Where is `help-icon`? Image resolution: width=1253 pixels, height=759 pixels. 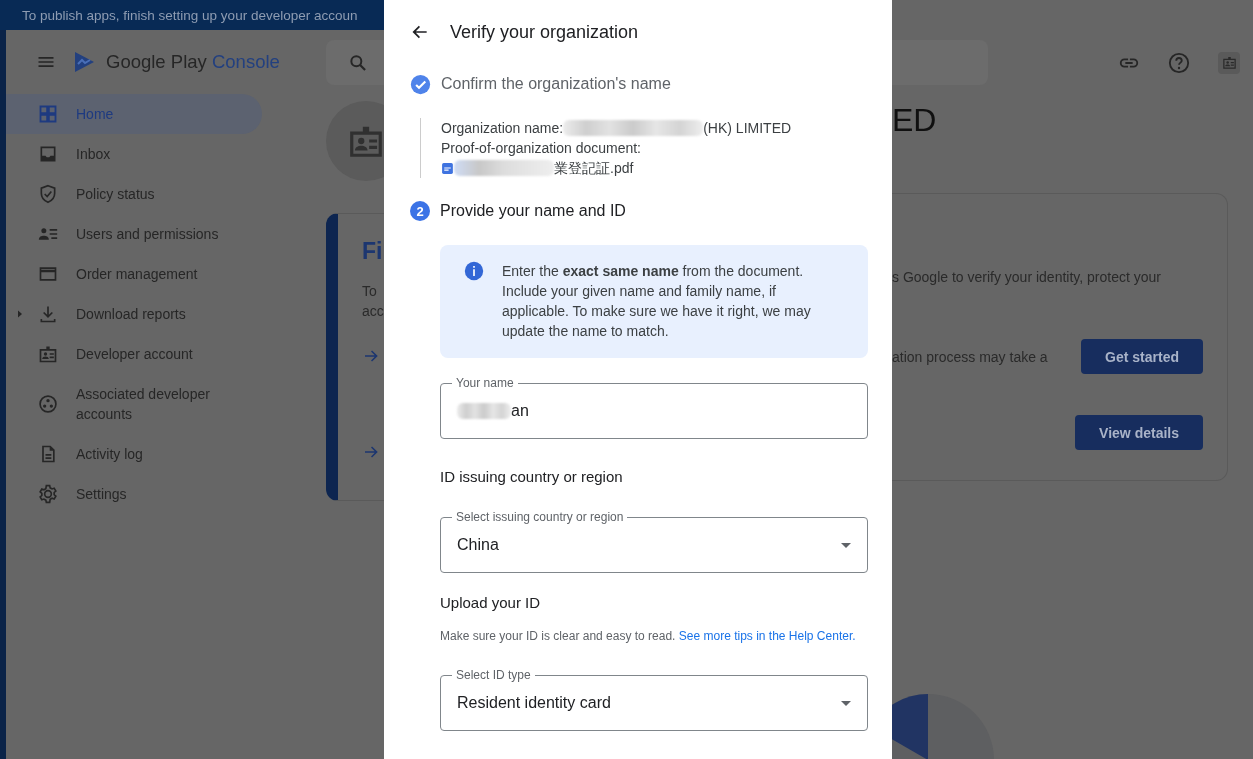 help-icon is located at coordinates (1179, 62).